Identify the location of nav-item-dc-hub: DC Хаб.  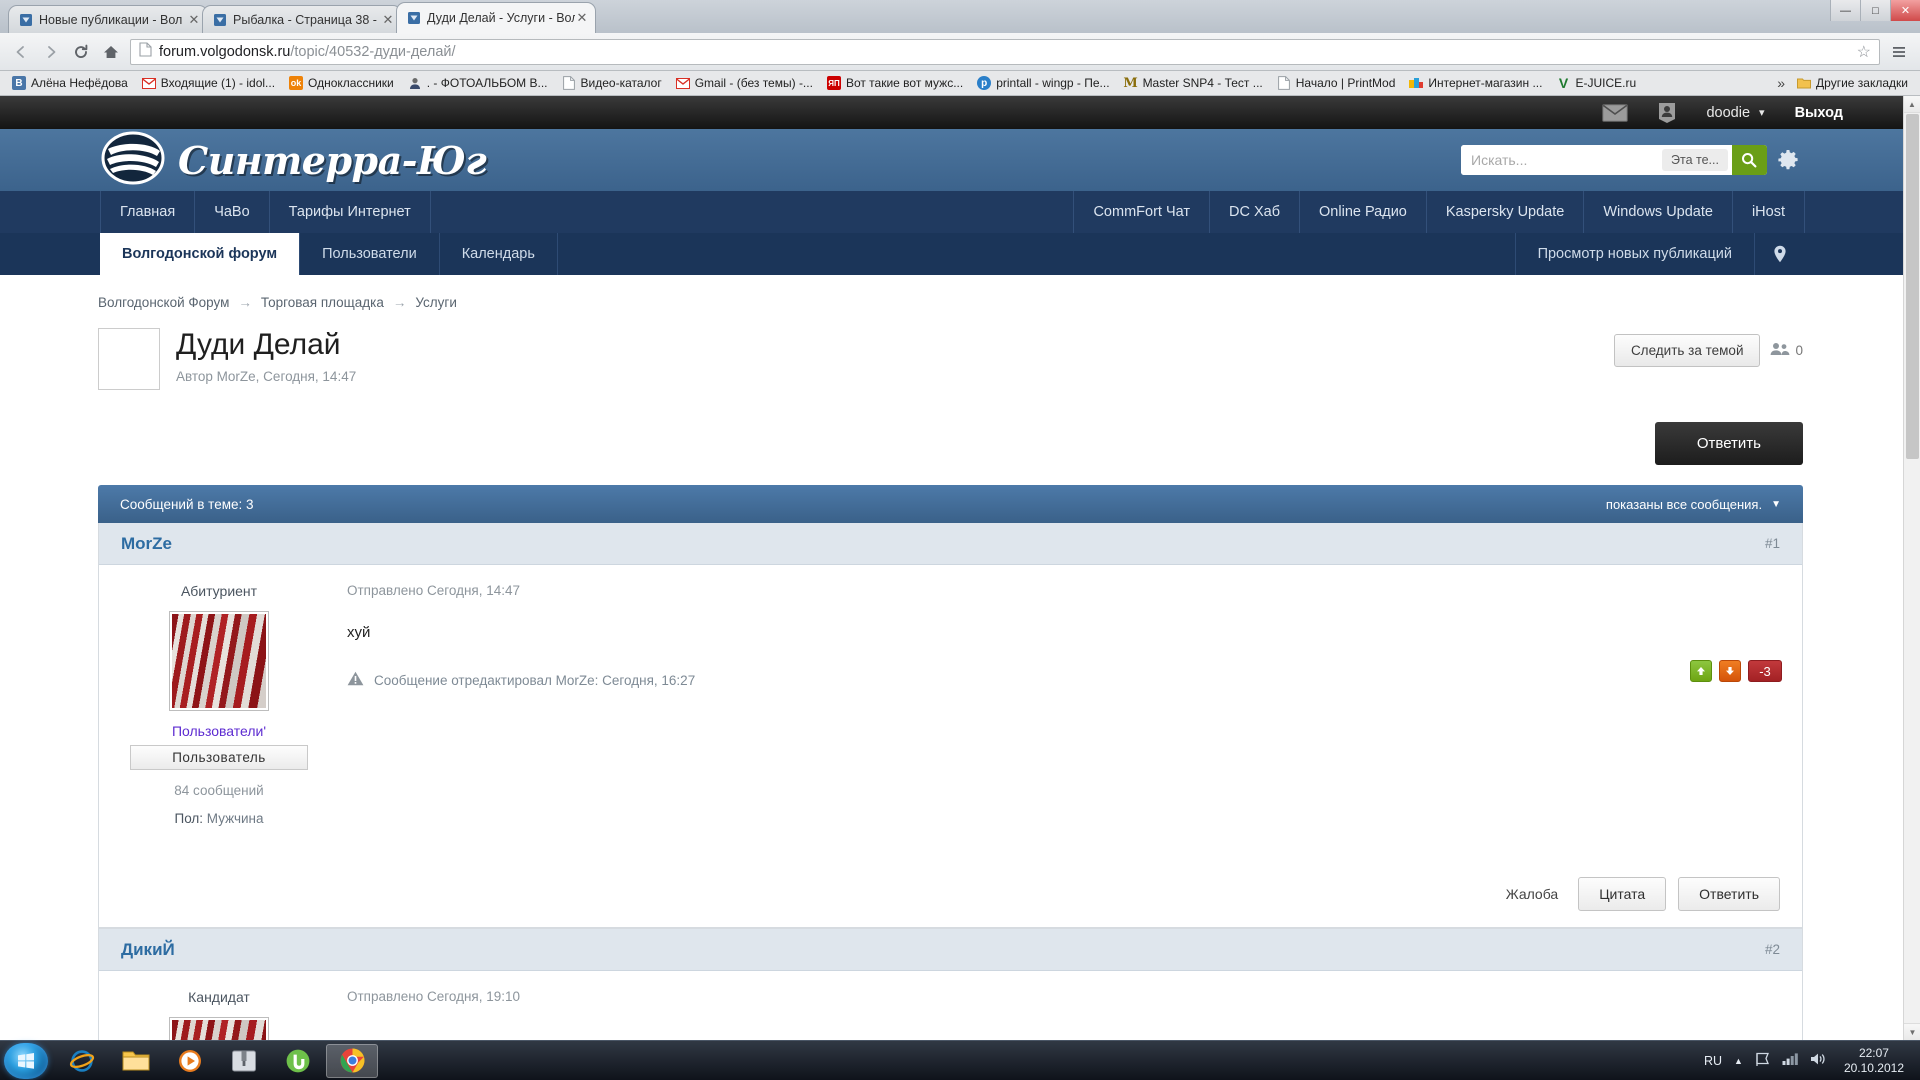
(1255, 212).